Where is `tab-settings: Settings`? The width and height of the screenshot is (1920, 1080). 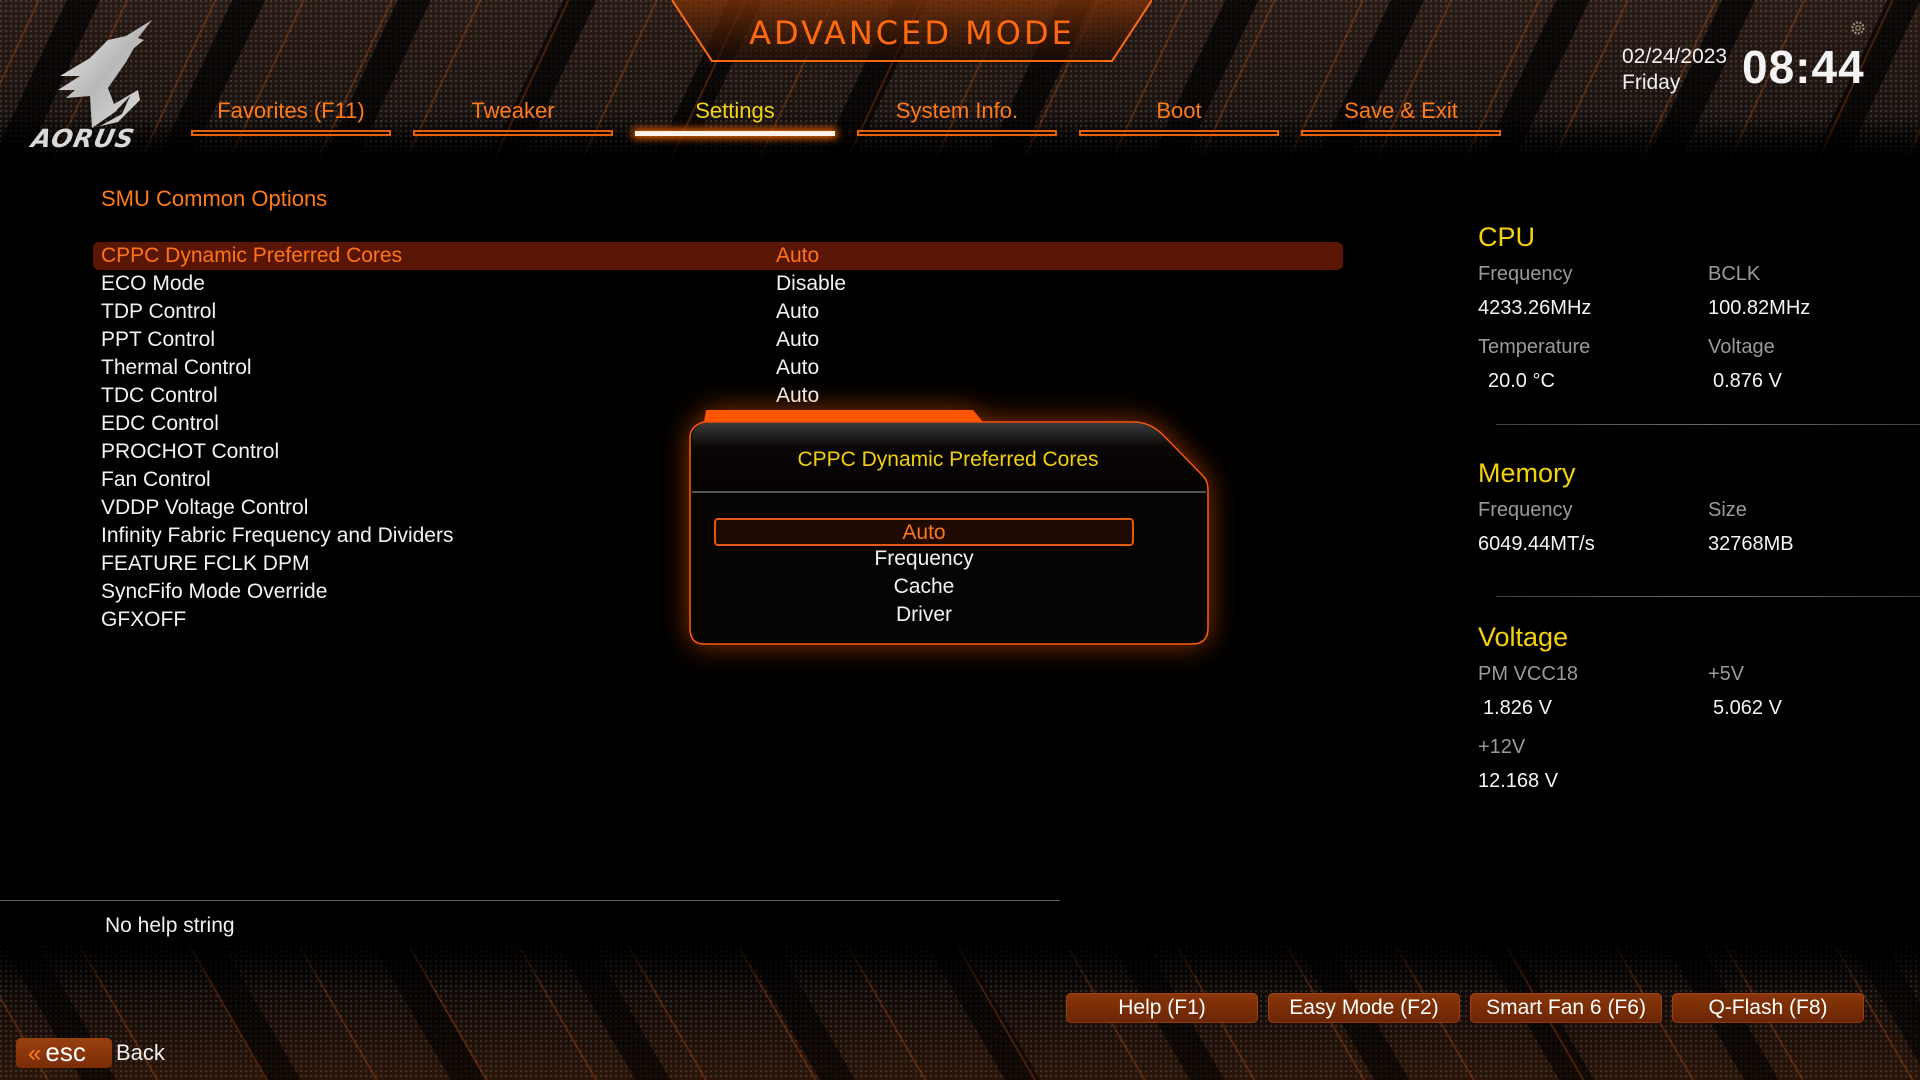
tab-settings: Settings is located at coordinates (735, 118).